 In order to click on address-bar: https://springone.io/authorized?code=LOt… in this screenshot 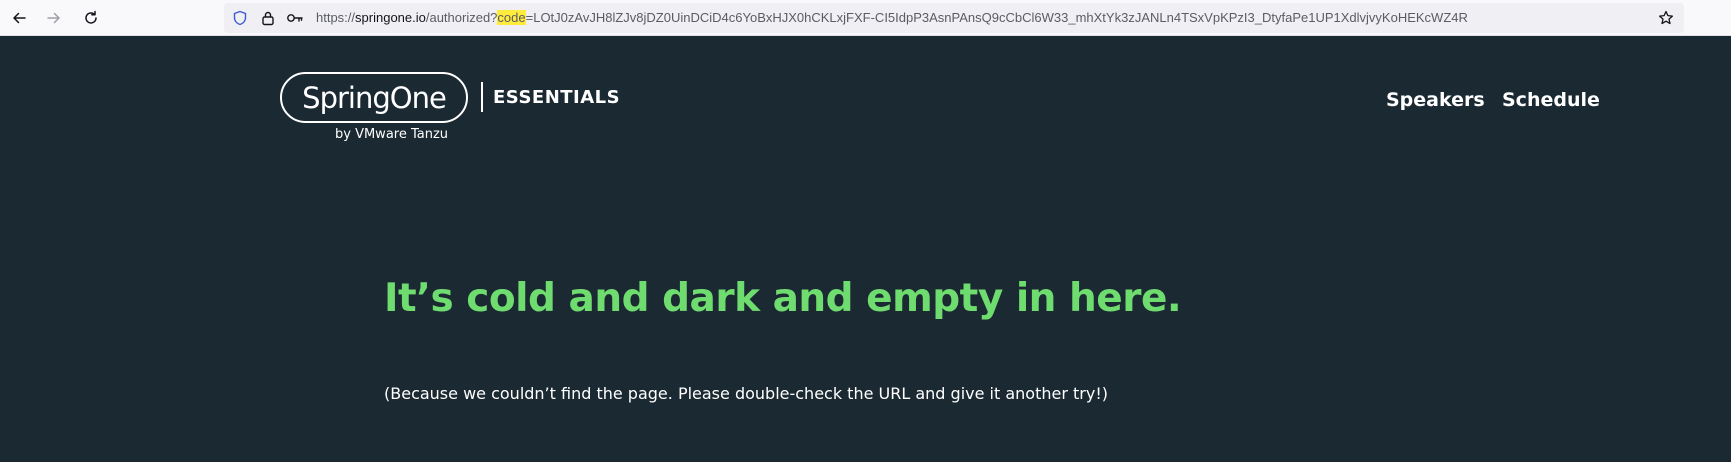, I will do `click(954, 18)`.